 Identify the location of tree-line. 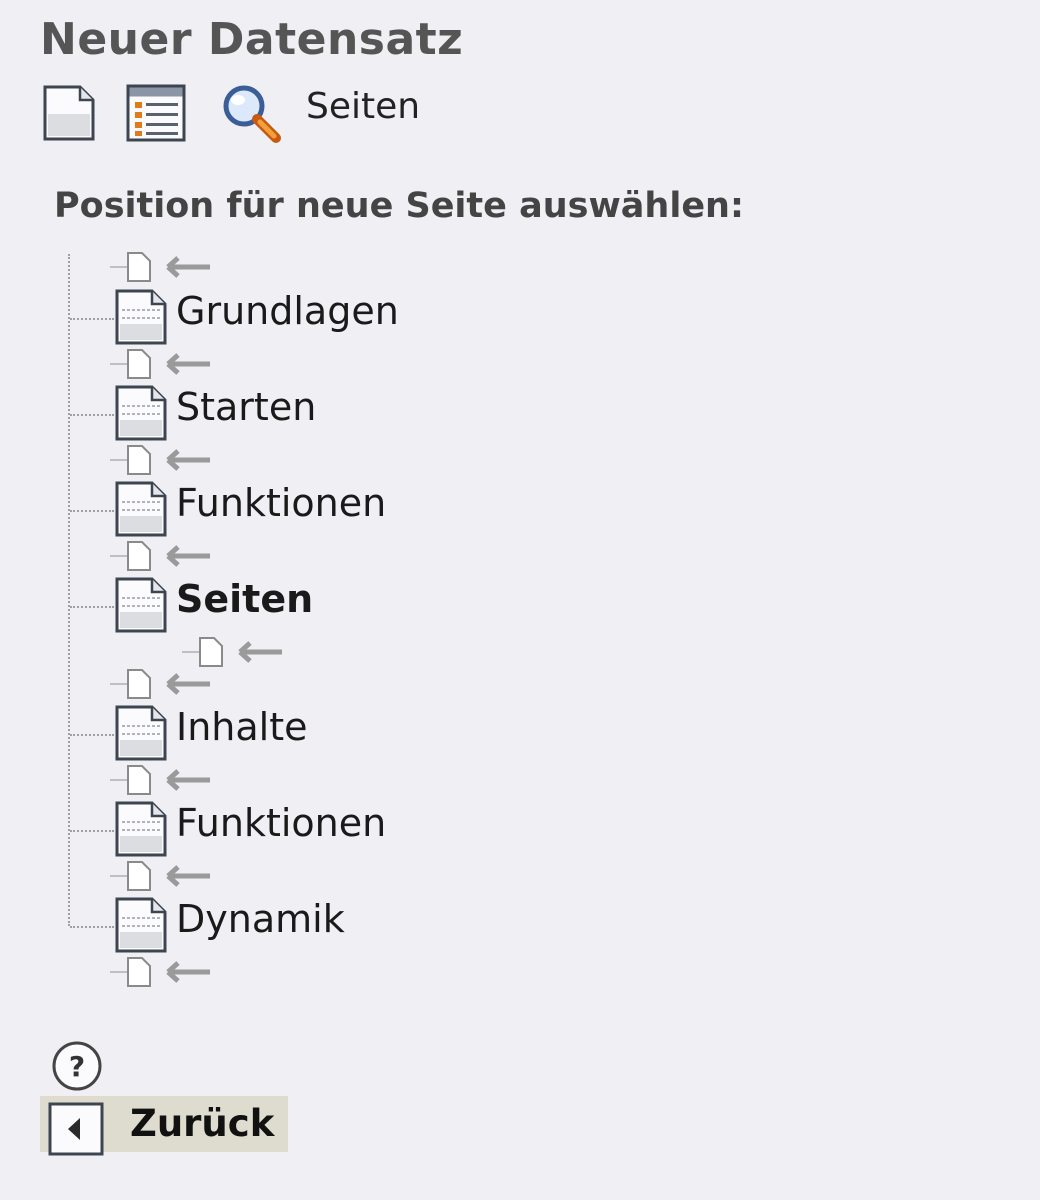
(69, 590).